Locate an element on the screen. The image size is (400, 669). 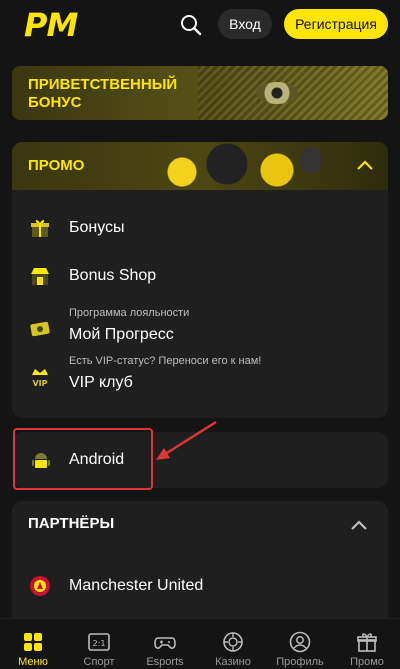
nav-item-profile: Профиль is located at coordinates (300, 644).